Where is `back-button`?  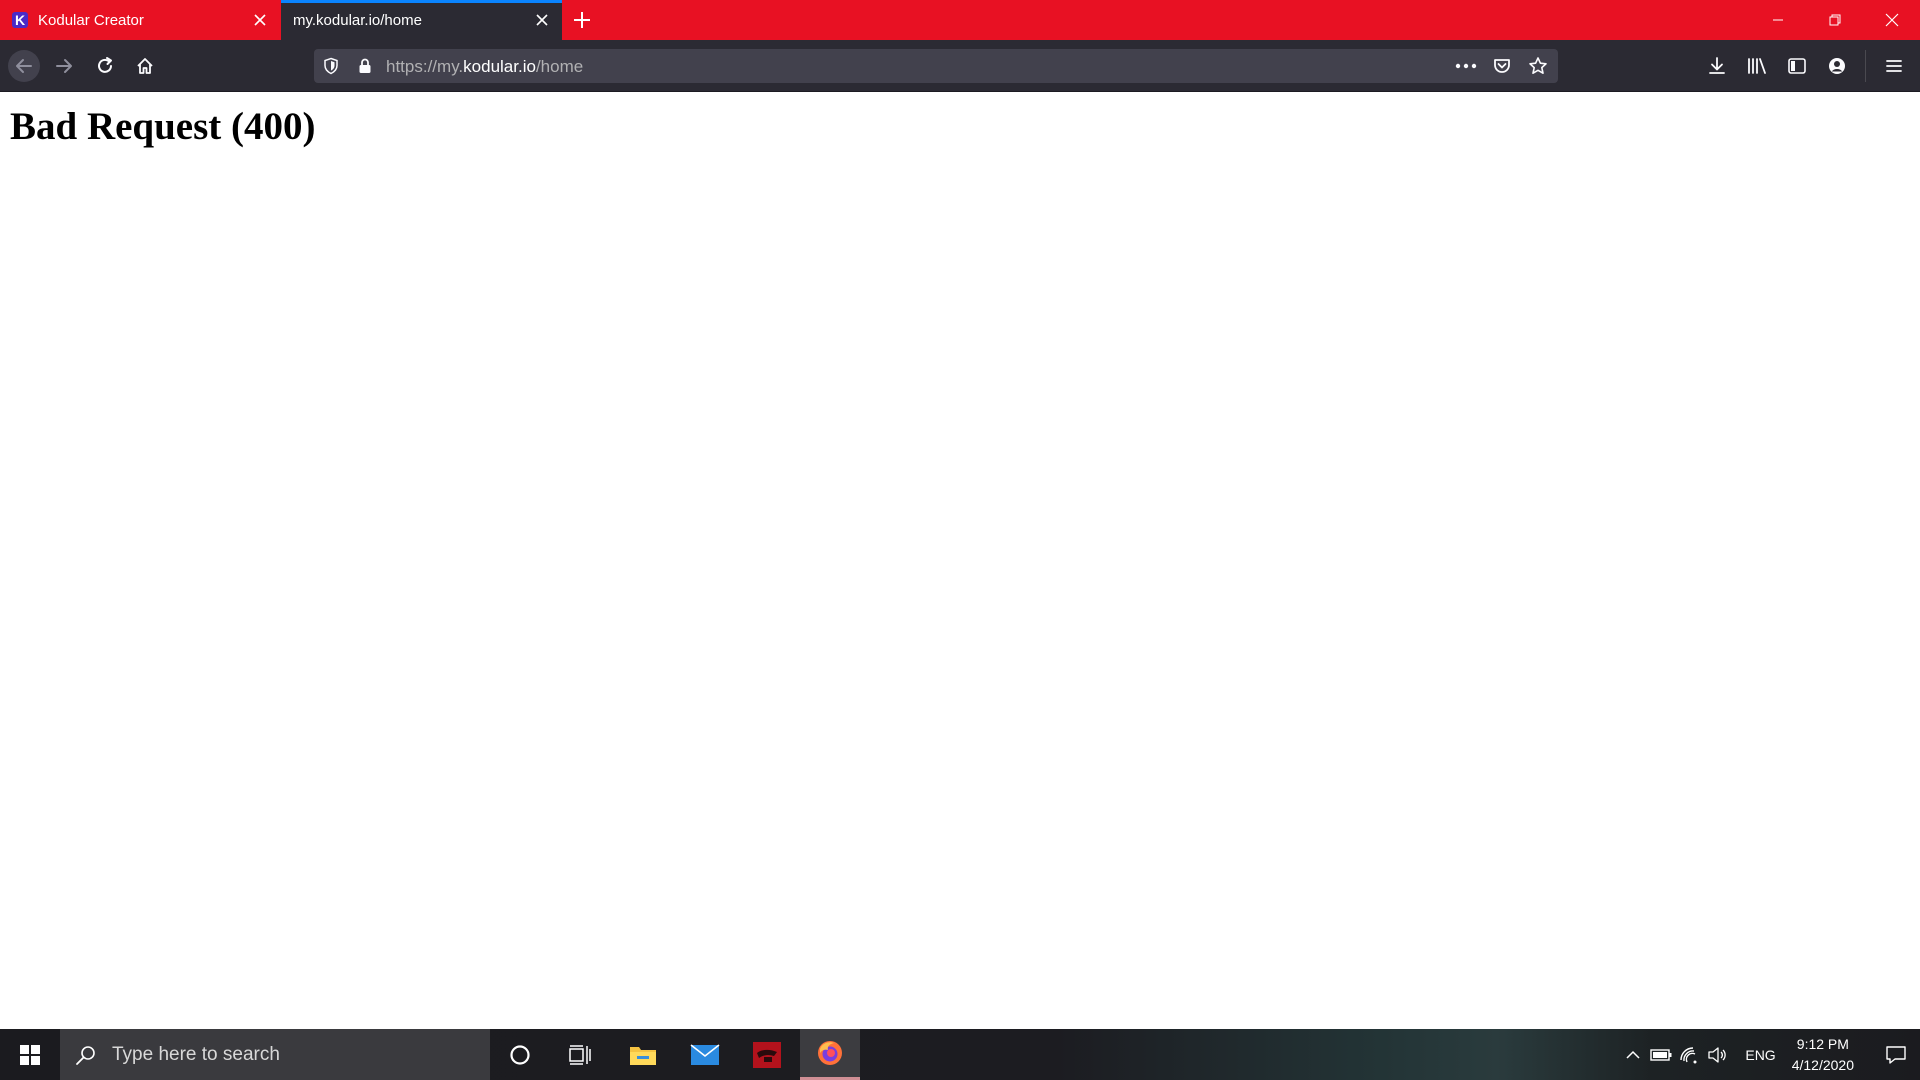
back-button is located at coordinates (24, 66).